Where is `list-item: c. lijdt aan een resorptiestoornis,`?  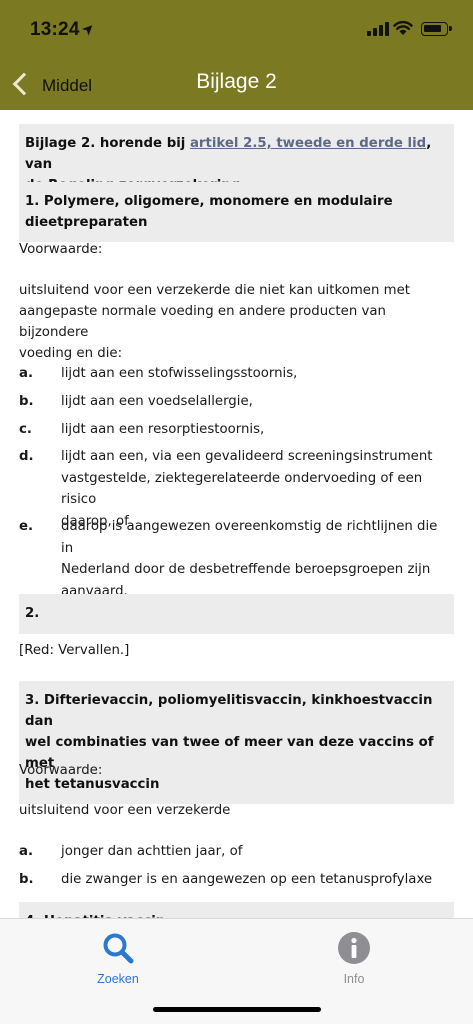 list-item: c. lijdt aan een resorptiestoornis, is located at coordinates (234, 430).